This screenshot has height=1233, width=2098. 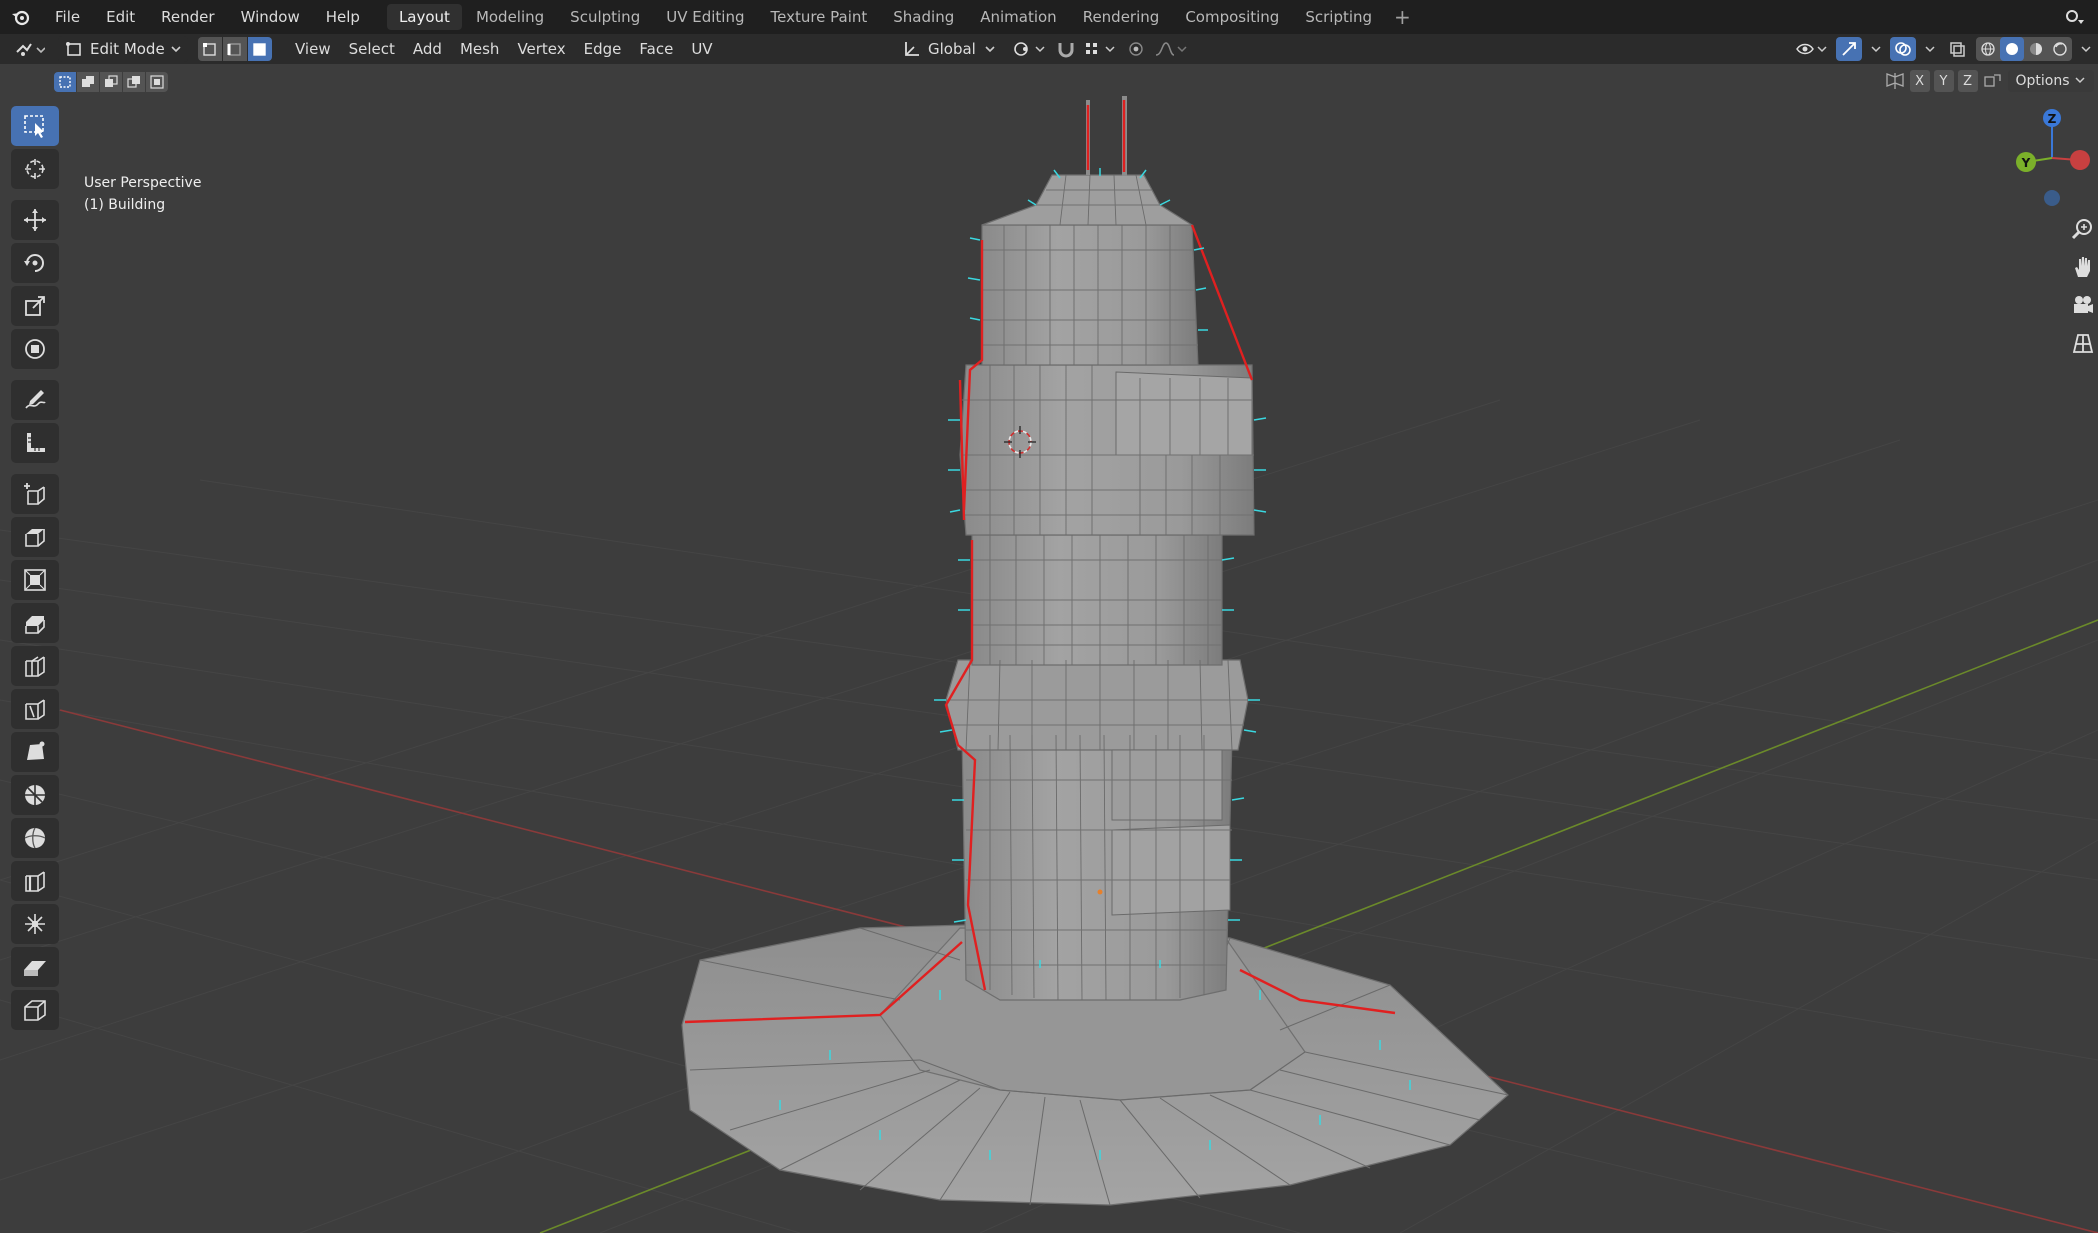 I want to click on tool-edge-slide, so click(x=35, y=881).